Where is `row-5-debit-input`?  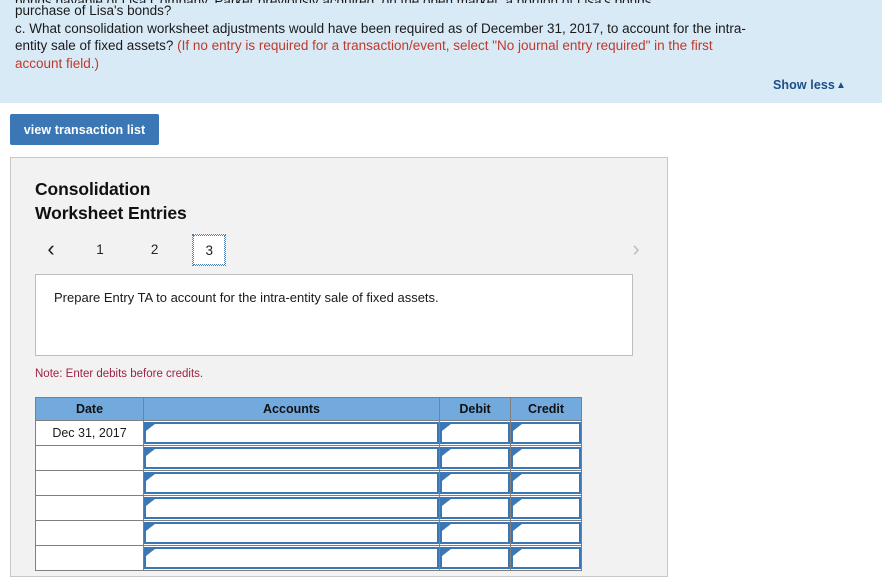 row-5-debit-input is located at coordinates (475, 533).